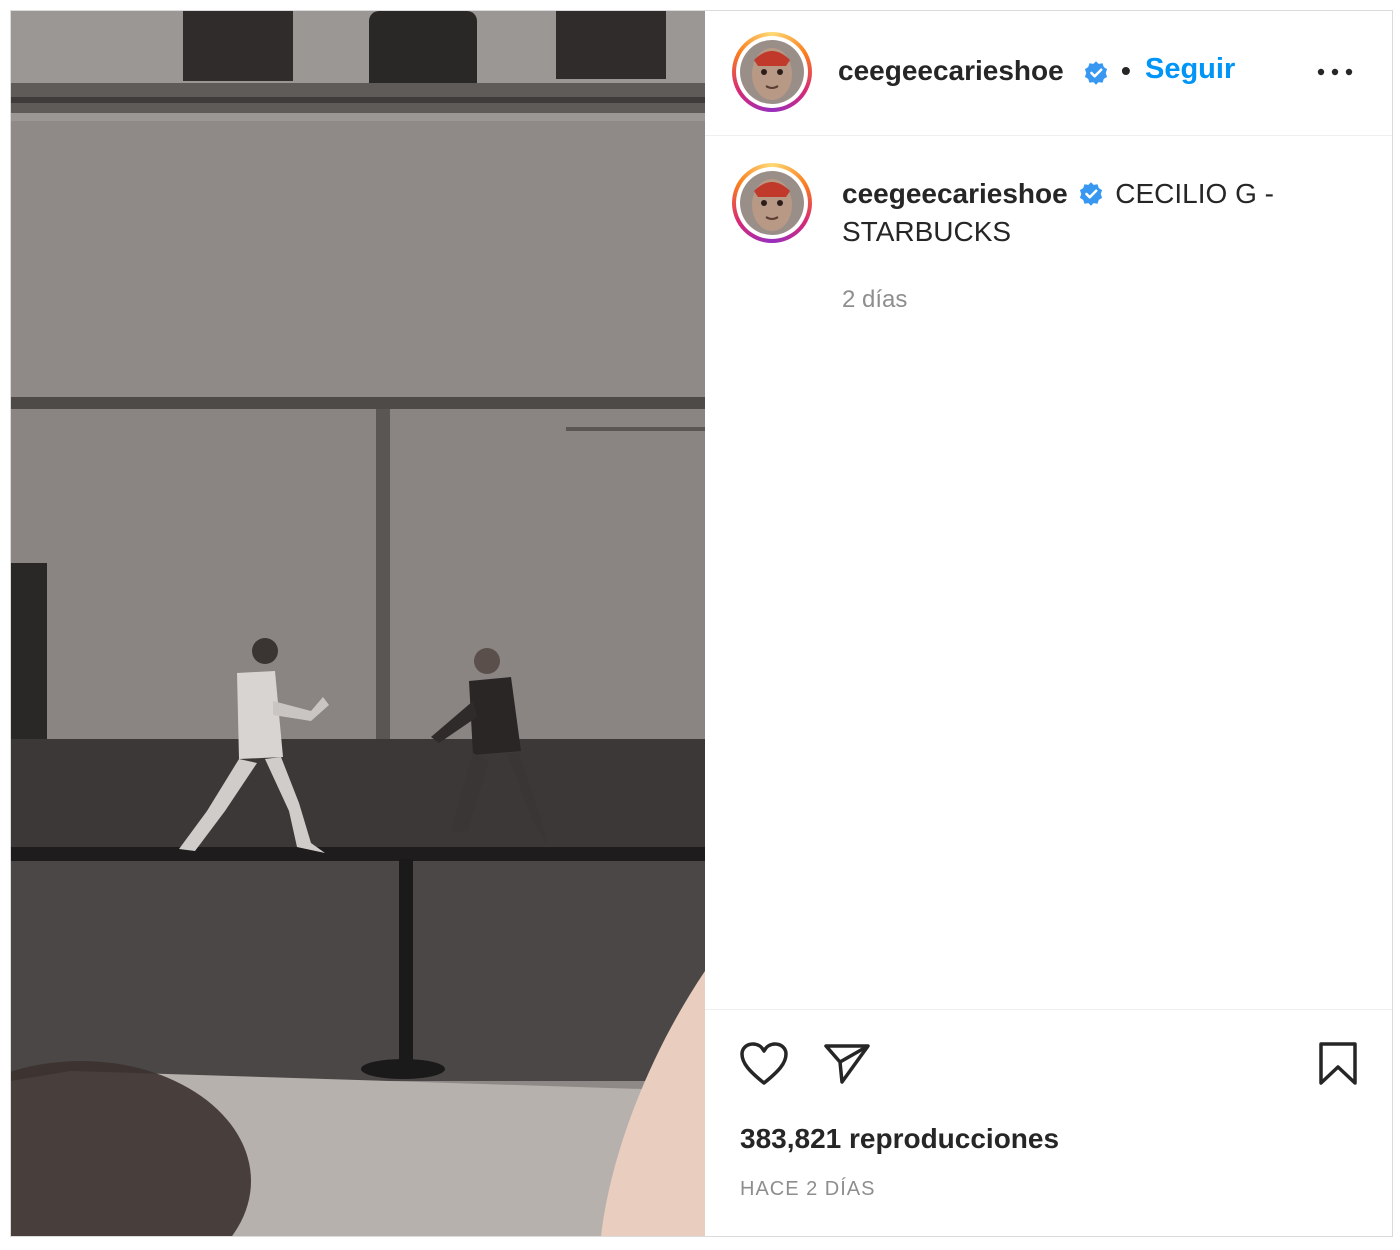 Image resolution: width=1400 pixels, height=1250 pixels. What do you see at coordinates (900, 1138) in the screenshot?
I see `view-count: 383,821 reproducciones` at bounding box center [900, 1138].